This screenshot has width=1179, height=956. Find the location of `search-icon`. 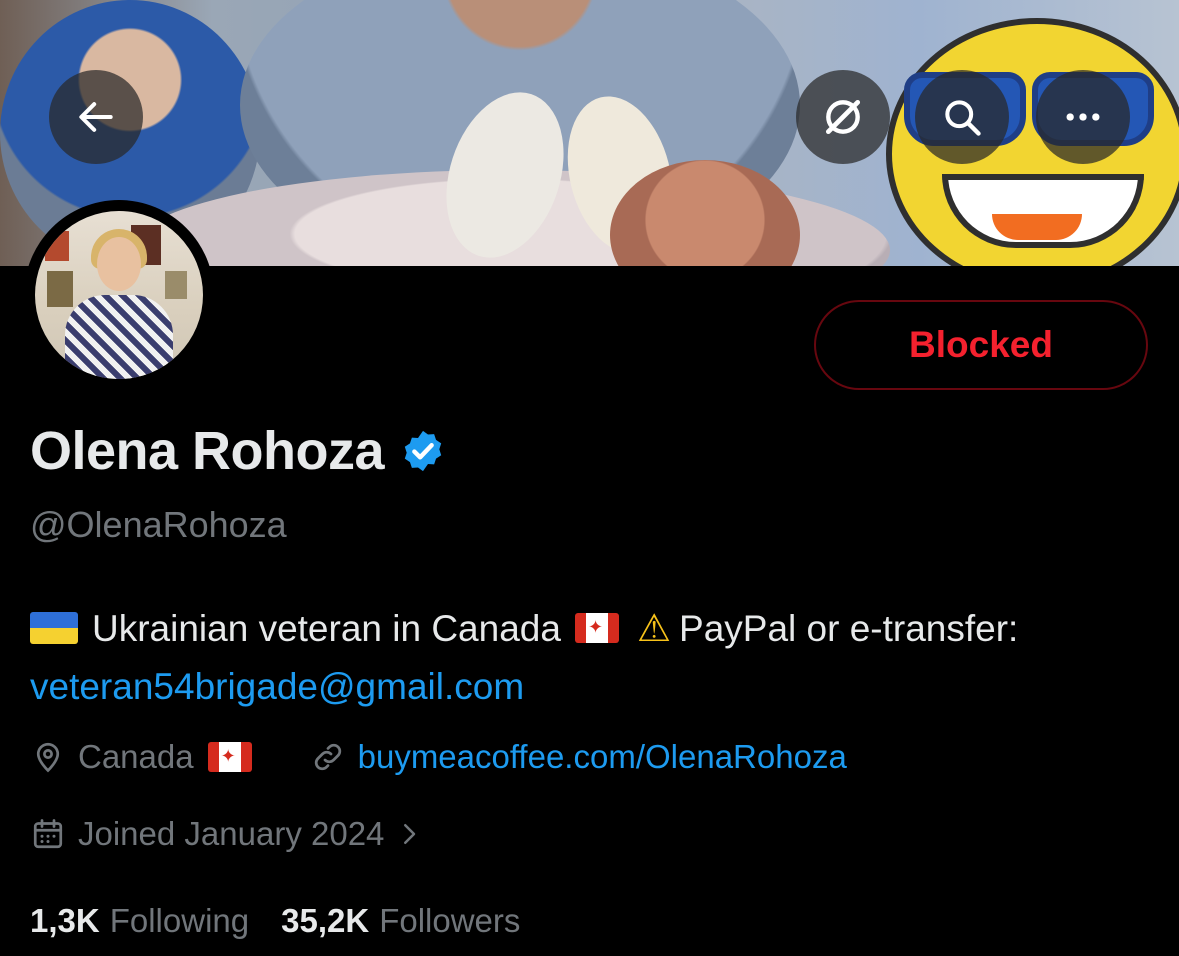

search-icon is located at coordinates (963, 118).